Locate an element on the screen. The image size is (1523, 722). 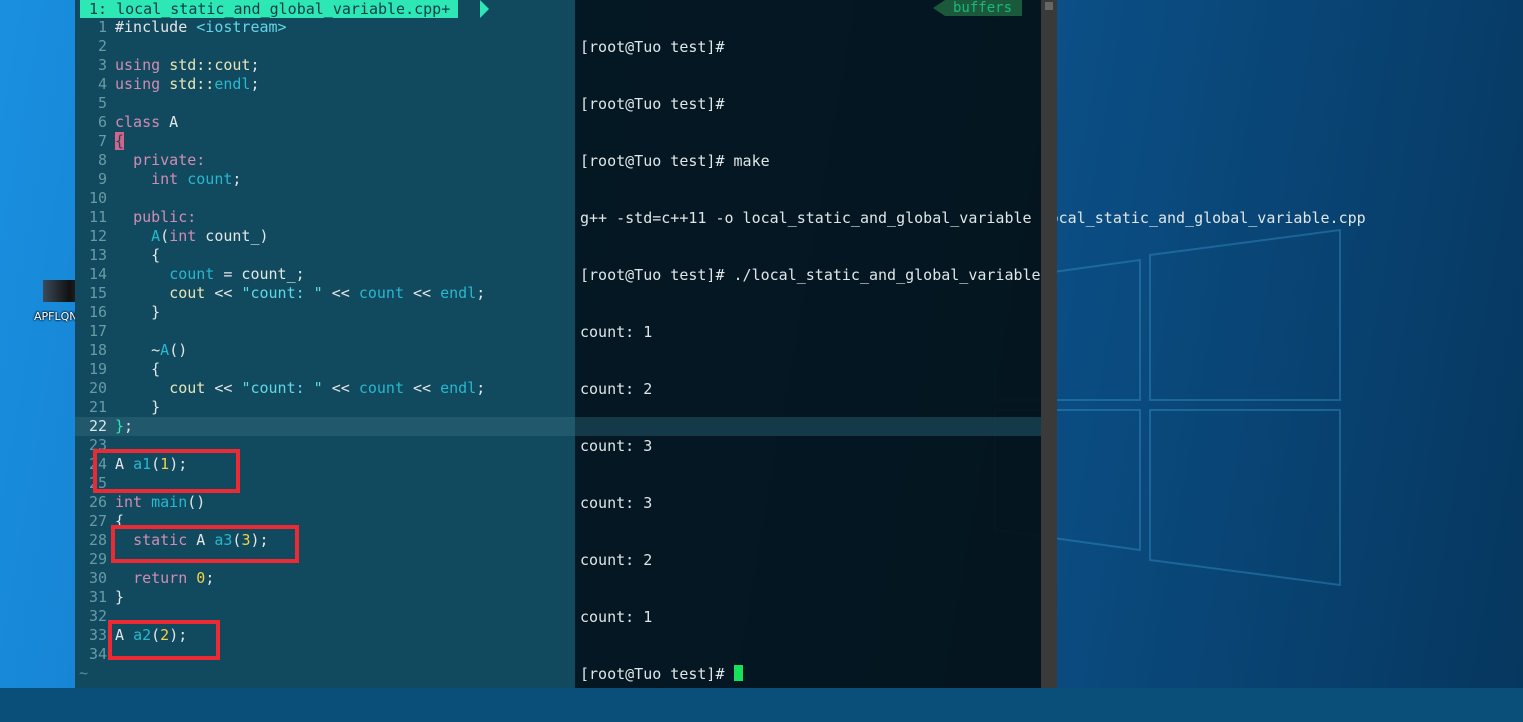
code-token: = count_; is located at coordinates (259, 274).